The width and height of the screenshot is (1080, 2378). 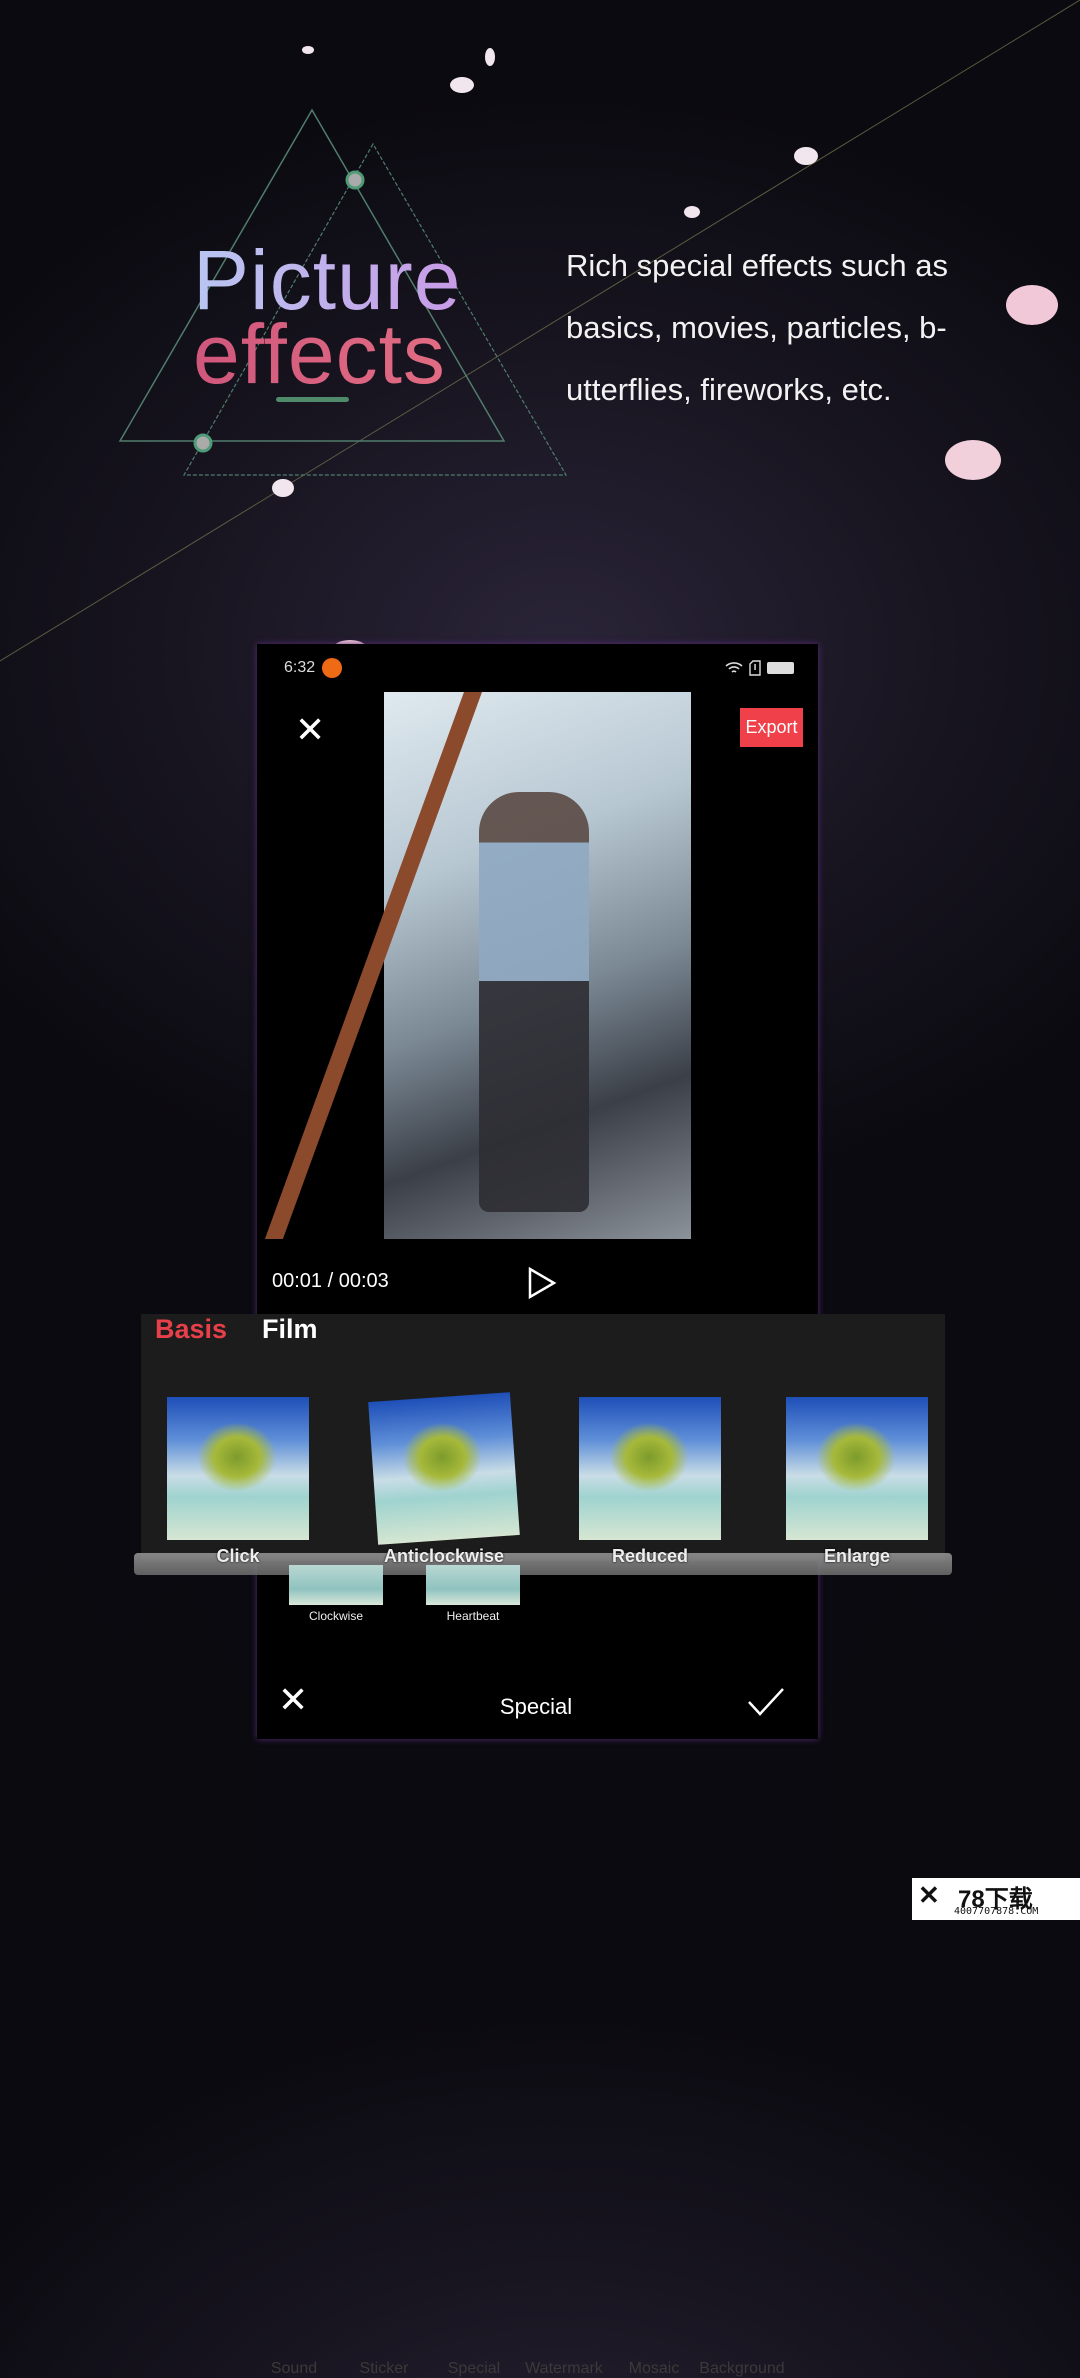 I want to click on description-line: utterflies, fireworks, etc., so click(x=729, y=389).